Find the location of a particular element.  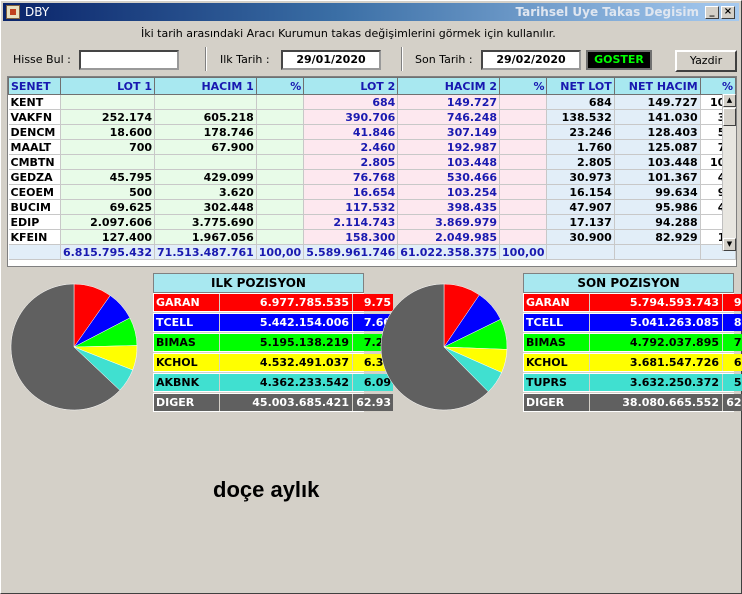

table-cell: 500 is located at coordinates (108, 192).